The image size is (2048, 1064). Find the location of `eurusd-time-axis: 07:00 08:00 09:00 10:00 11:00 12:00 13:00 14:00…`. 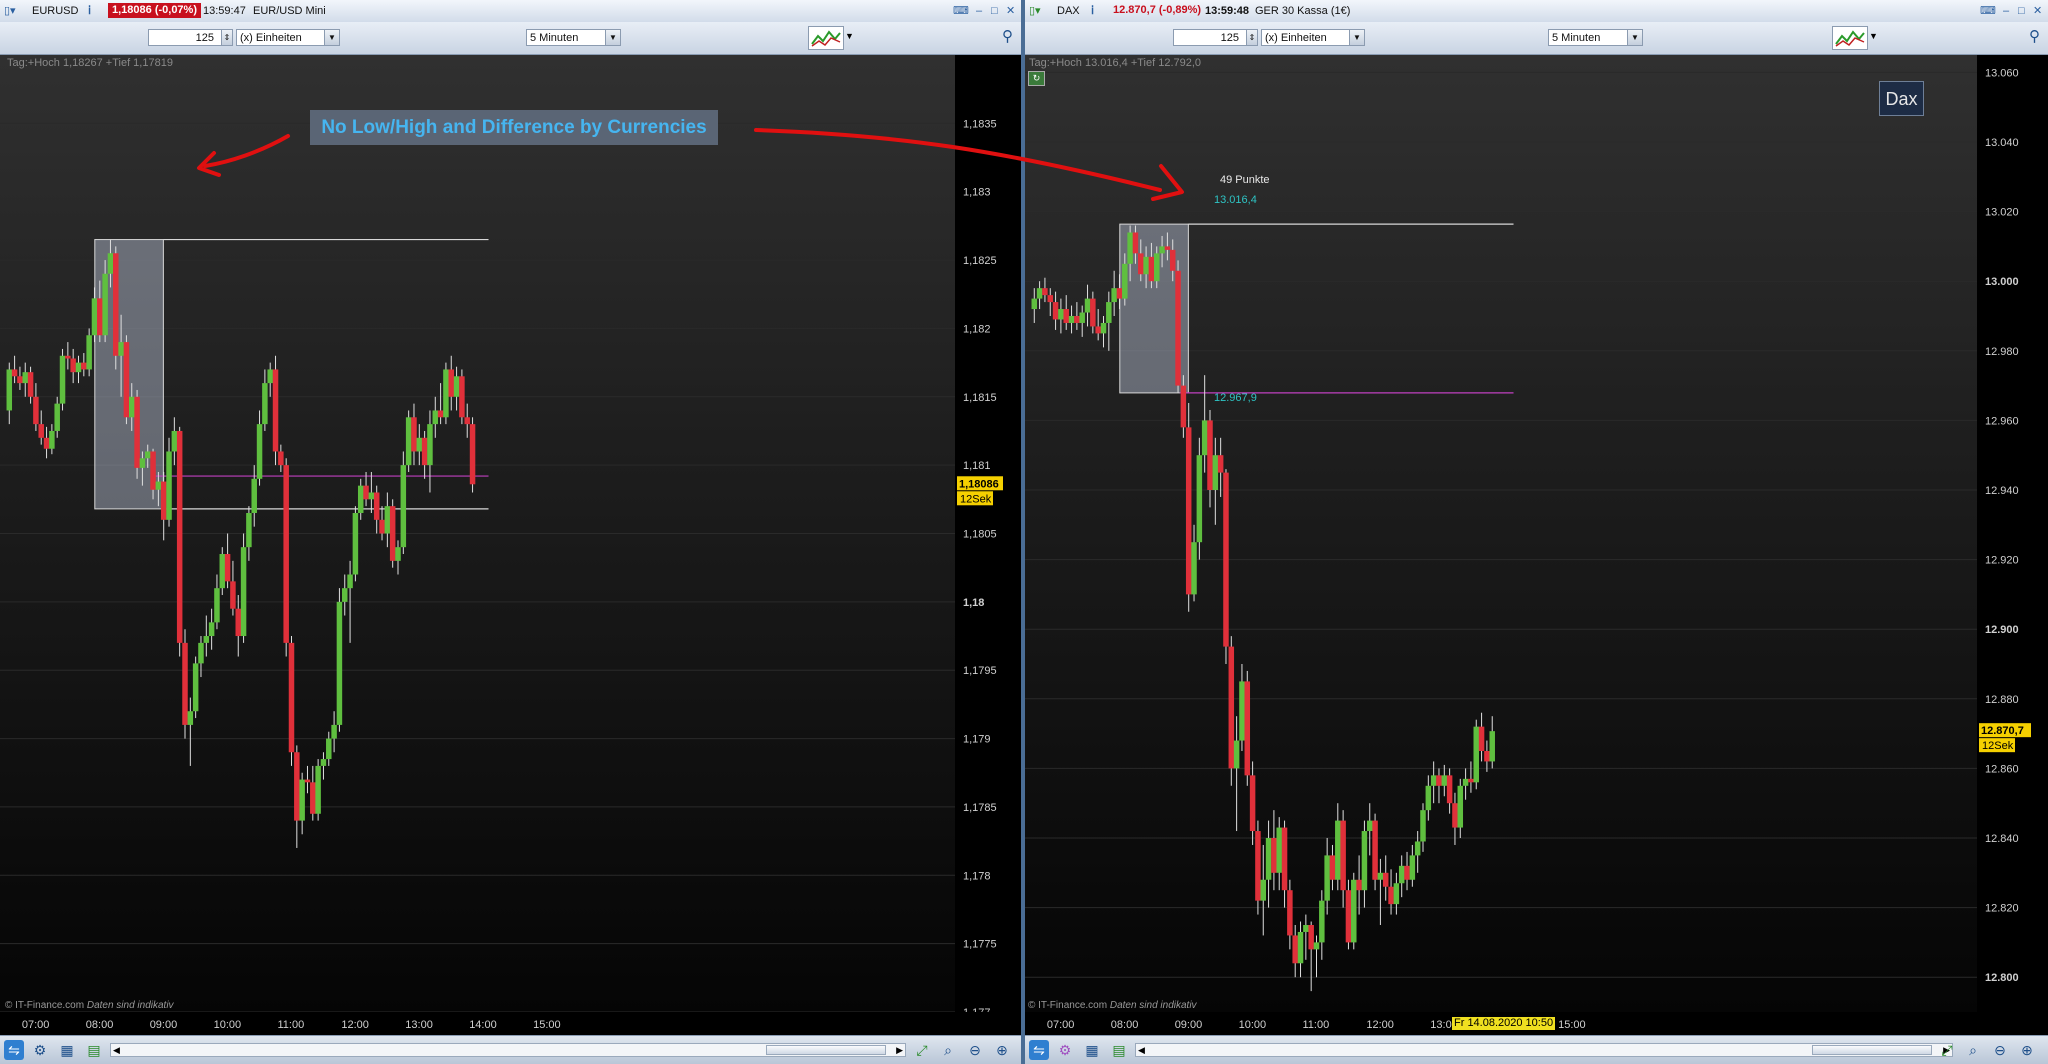

eurusd-time-axis: 07:00 08:00 09:00 10:00 11:00 12:00 13:00 14:00… is located at coordinates (510, 1023).